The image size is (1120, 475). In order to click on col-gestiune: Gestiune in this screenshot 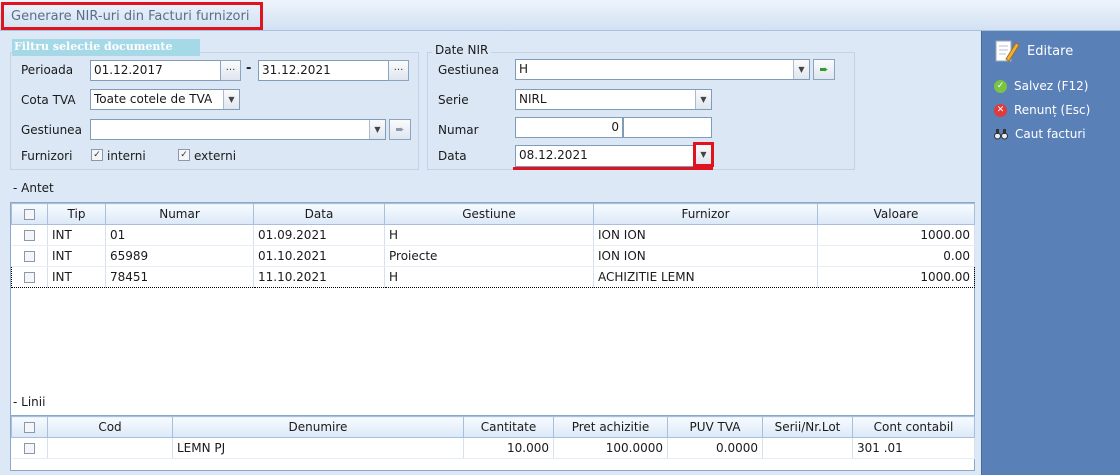, I will do `click(489, 214)`.